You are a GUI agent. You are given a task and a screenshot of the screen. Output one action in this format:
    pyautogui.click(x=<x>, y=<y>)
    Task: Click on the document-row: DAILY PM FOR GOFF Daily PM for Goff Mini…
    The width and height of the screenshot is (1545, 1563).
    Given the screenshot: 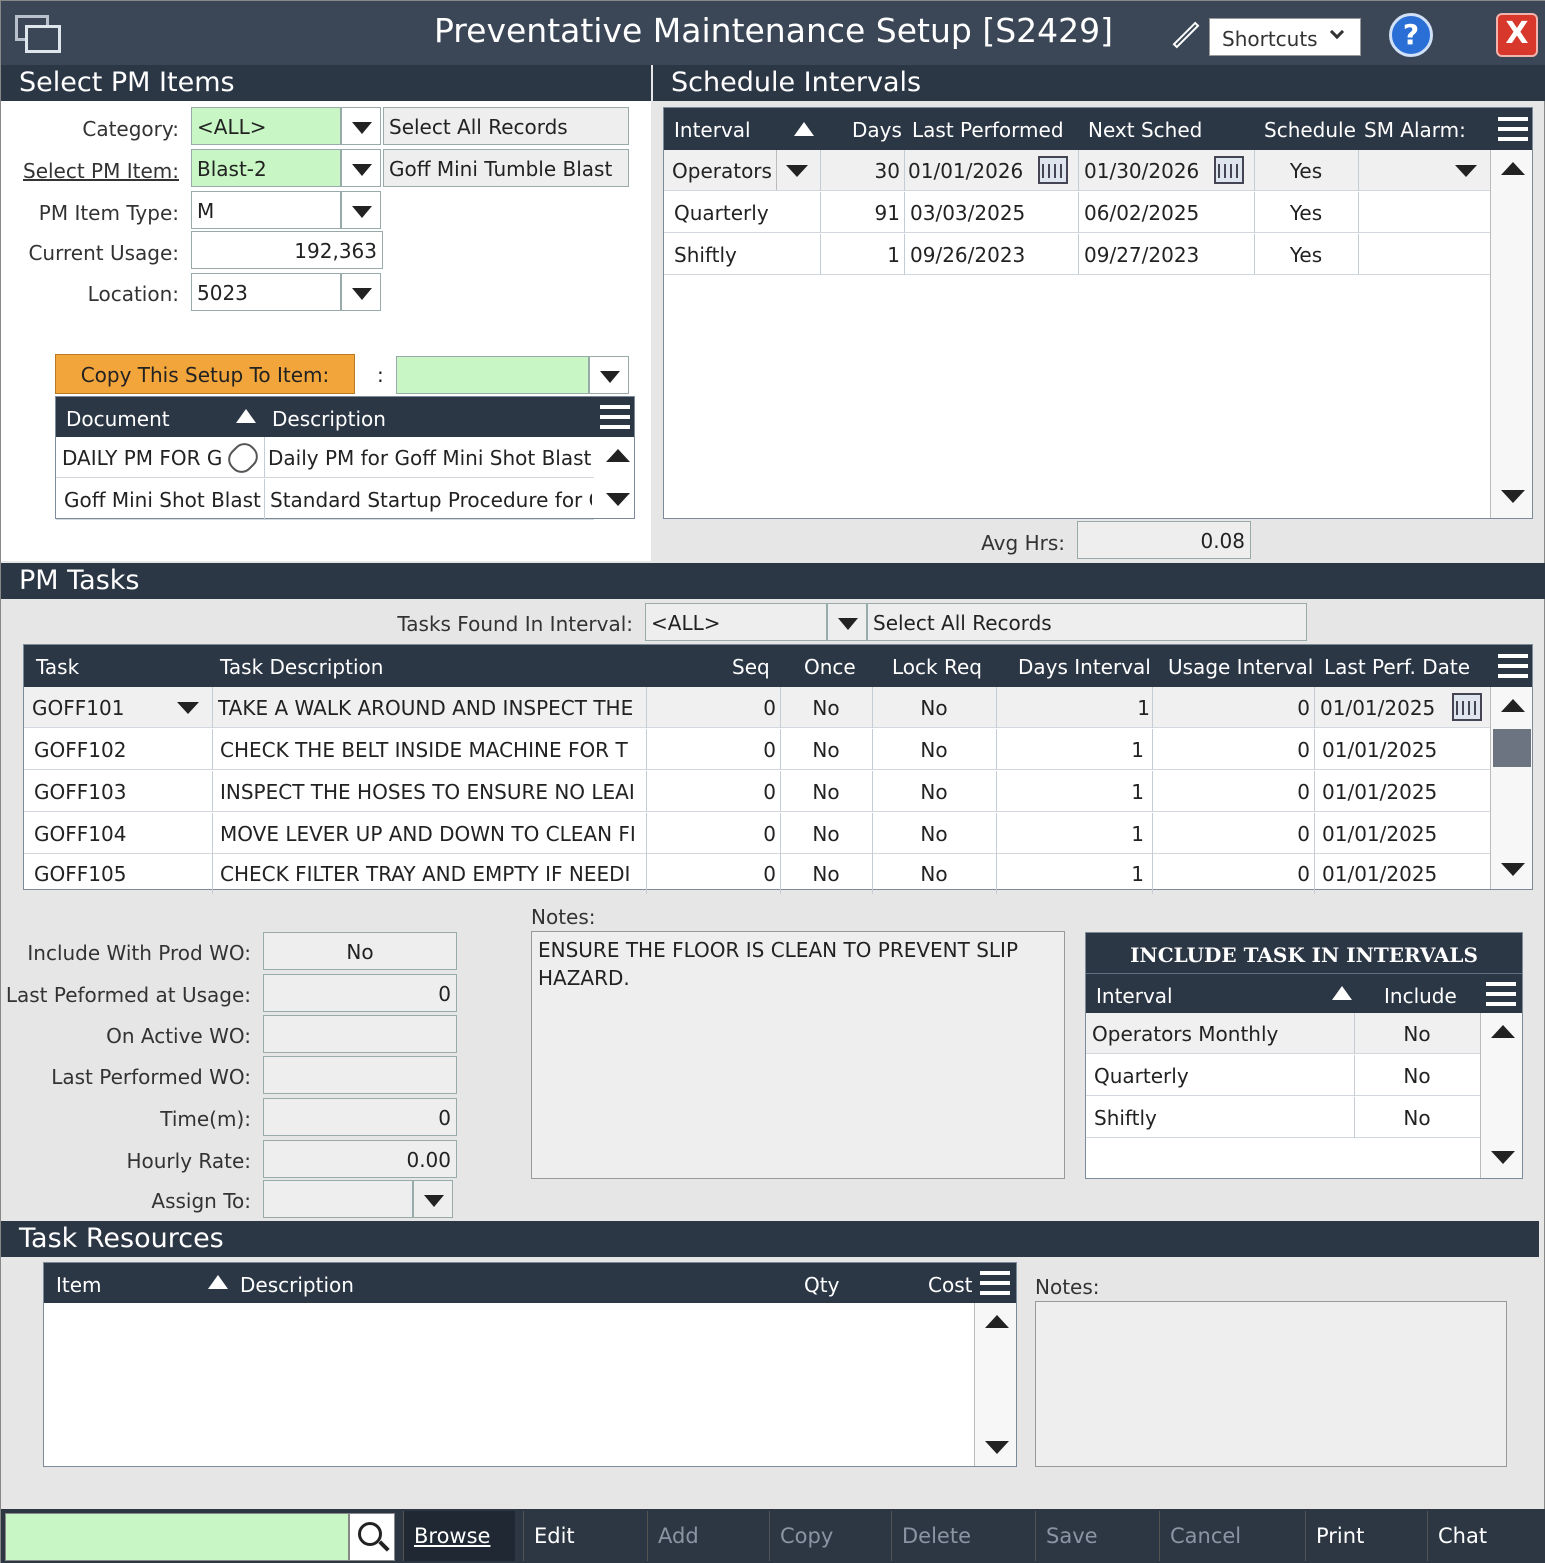 What is the action you would take?
    pyautogui.click(x=325, y=457)
    